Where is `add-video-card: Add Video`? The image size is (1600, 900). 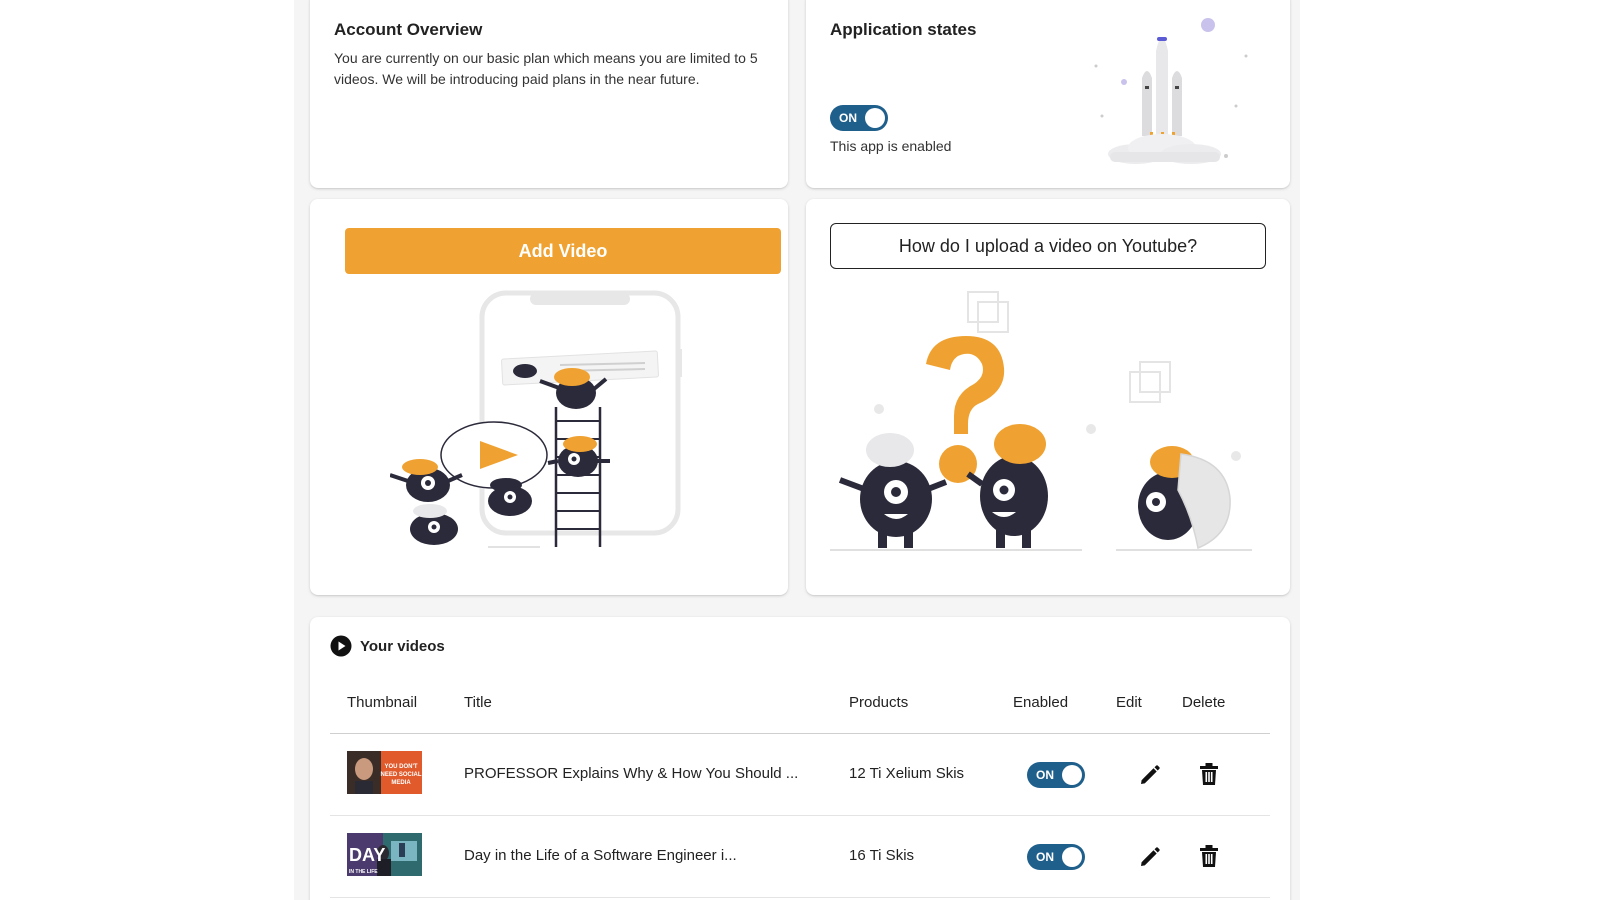 add-video-card: Add Video is located at coordinates (549, 397).